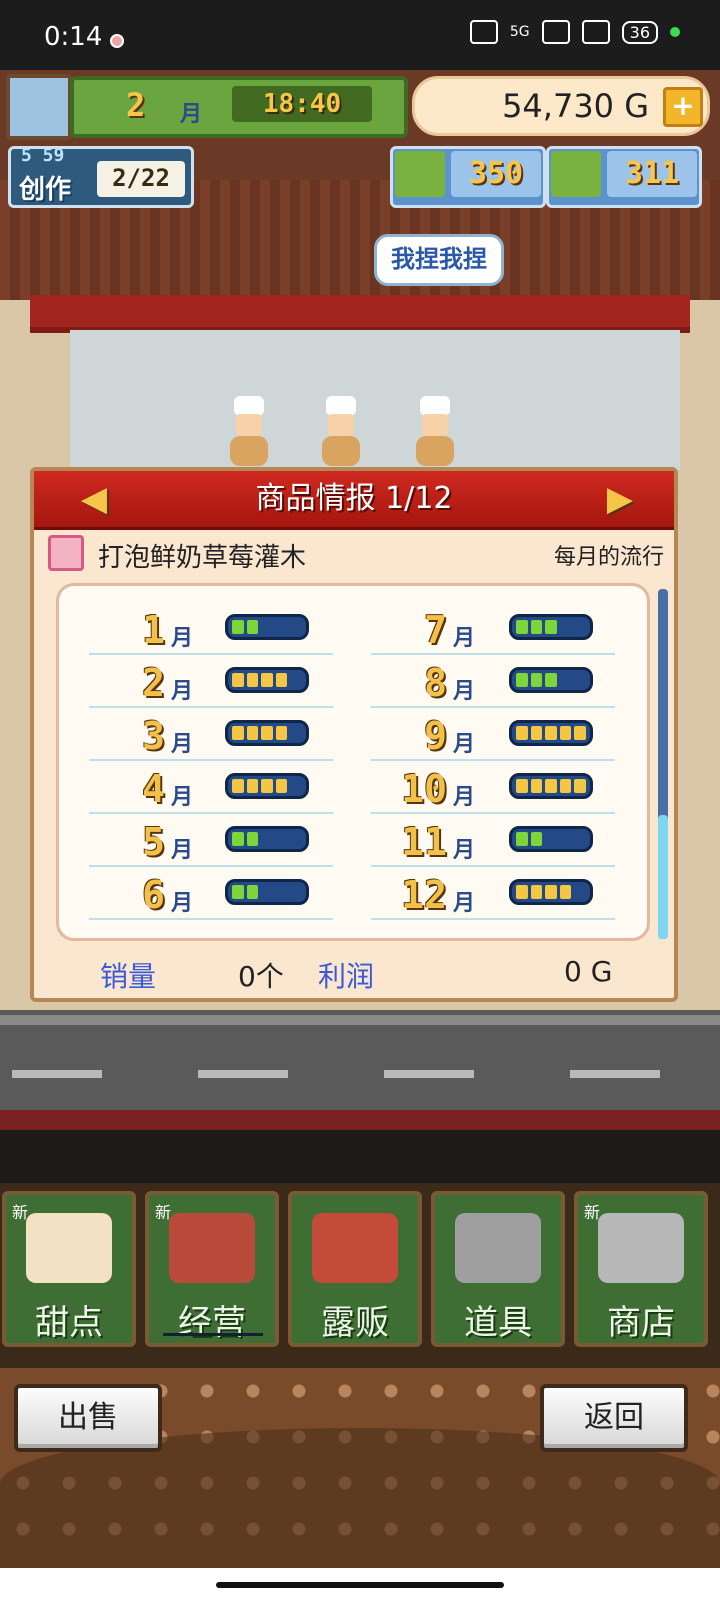 This screenshot has height=1600, width=720. What do you see at coordinates (360, 35) in the screenshot?
I see `status-bar: 0:14 5G 36` at bounding box center [360, 35].